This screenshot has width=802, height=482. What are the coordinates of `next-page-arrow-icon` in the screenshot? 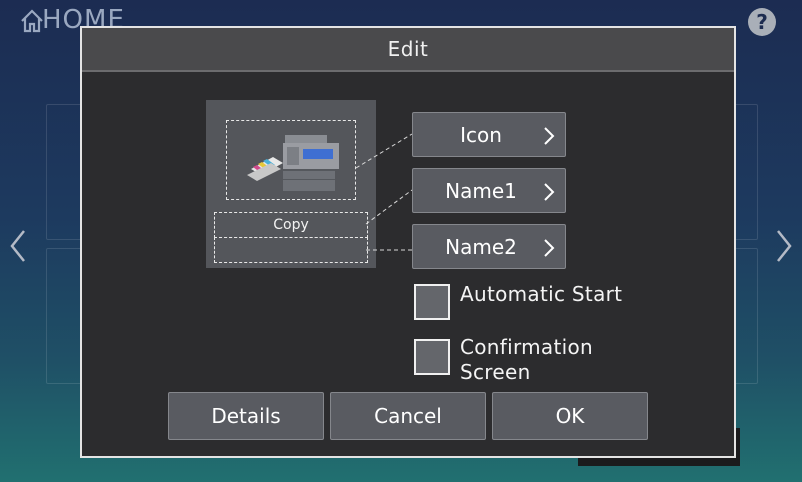 It's located at (784, 246).